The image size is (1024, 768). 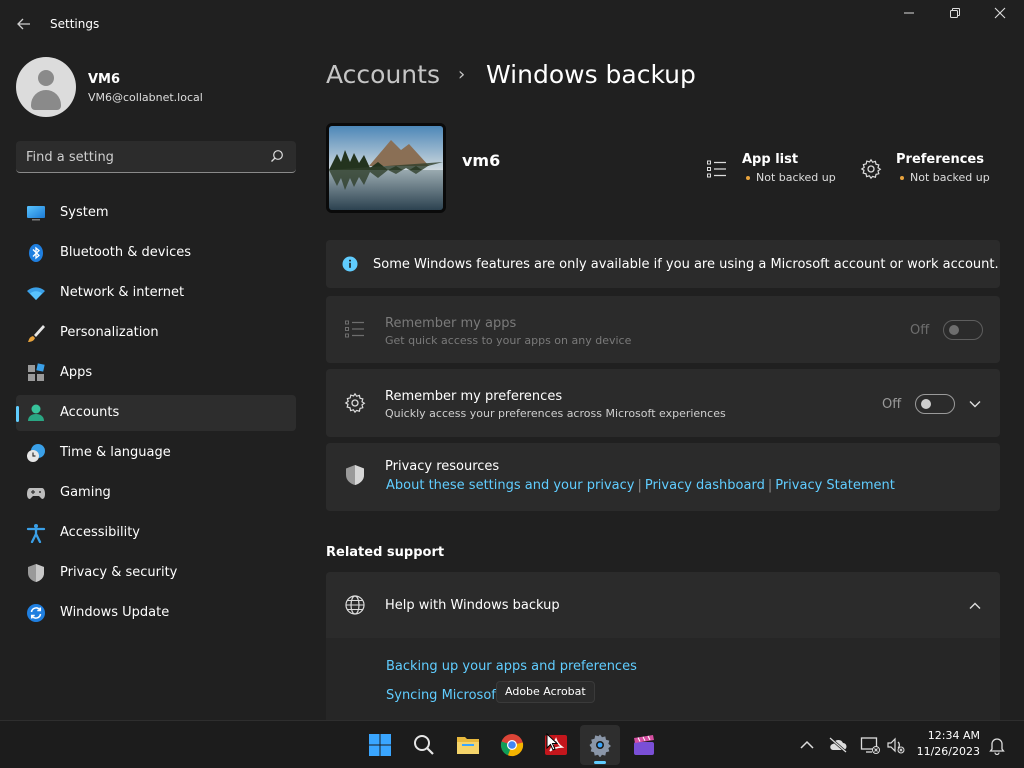 What do you see at coordinates (963, 330) in the screenshot?
I see `remember-apps-toggle` at bounding box center [963, 330].